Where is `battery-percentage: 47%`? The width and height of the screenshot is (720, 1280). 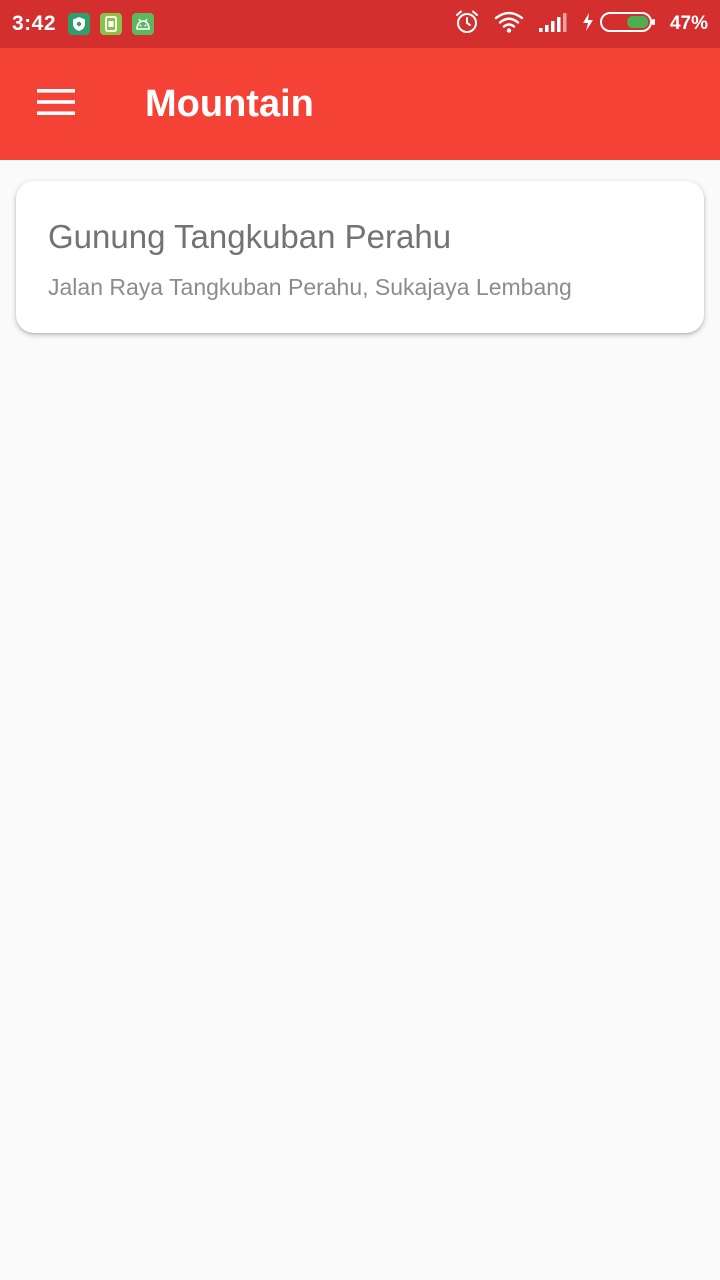 battery-percentage: 47% is located at coordinates (688, 23).